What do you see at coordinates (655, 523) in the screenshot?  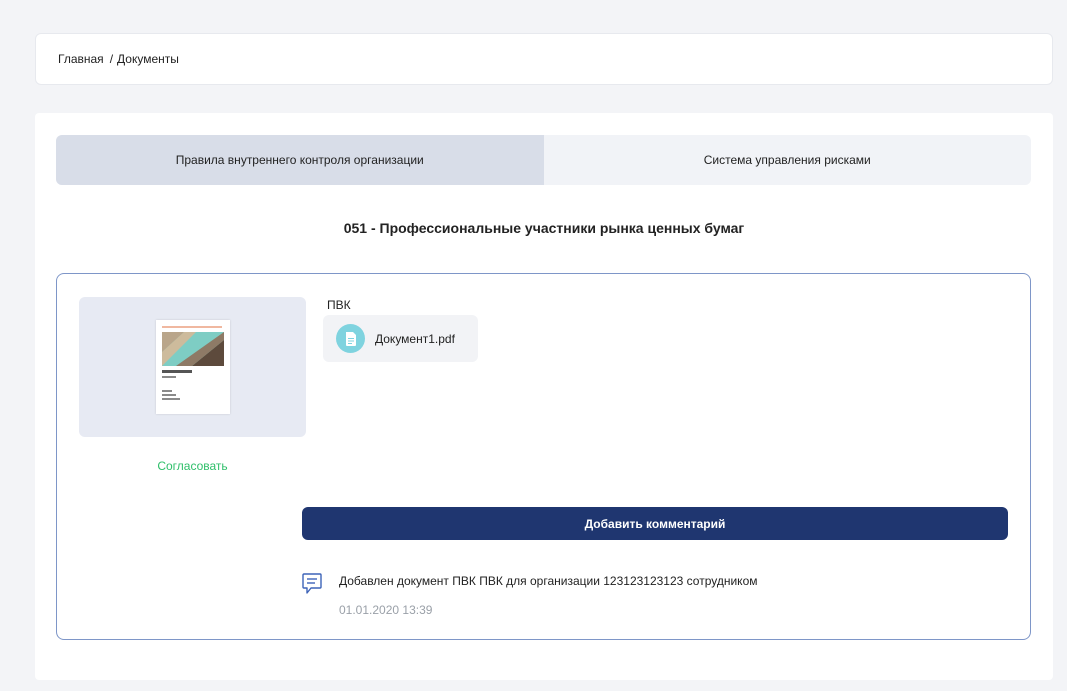 I see `add-comment-button: Добавить комментарий` at bounding box center [655, 523].